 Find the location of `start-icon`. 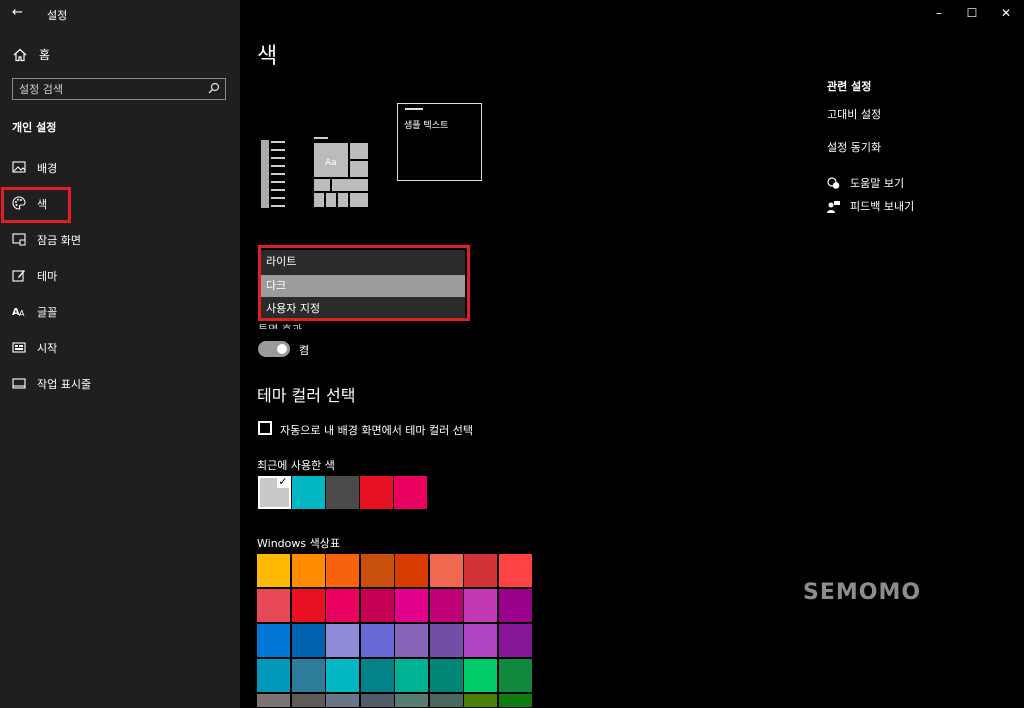

start-icon is located at coordinates (19, 347).